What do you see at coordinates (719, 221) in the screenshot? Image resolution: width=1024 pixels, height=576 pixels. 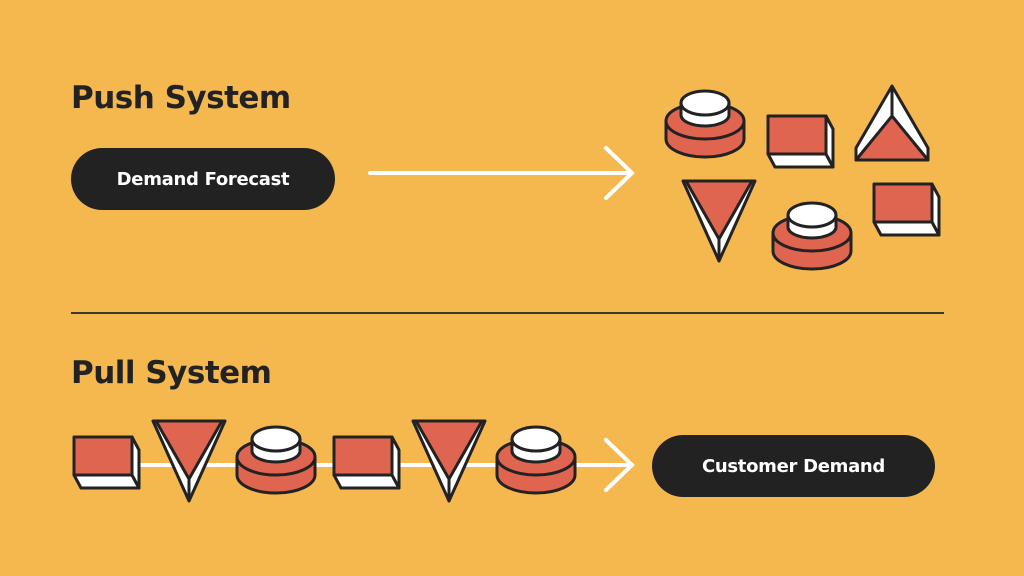 I see `push-item-triangle-down-icon` at bounding box center [719, 221].